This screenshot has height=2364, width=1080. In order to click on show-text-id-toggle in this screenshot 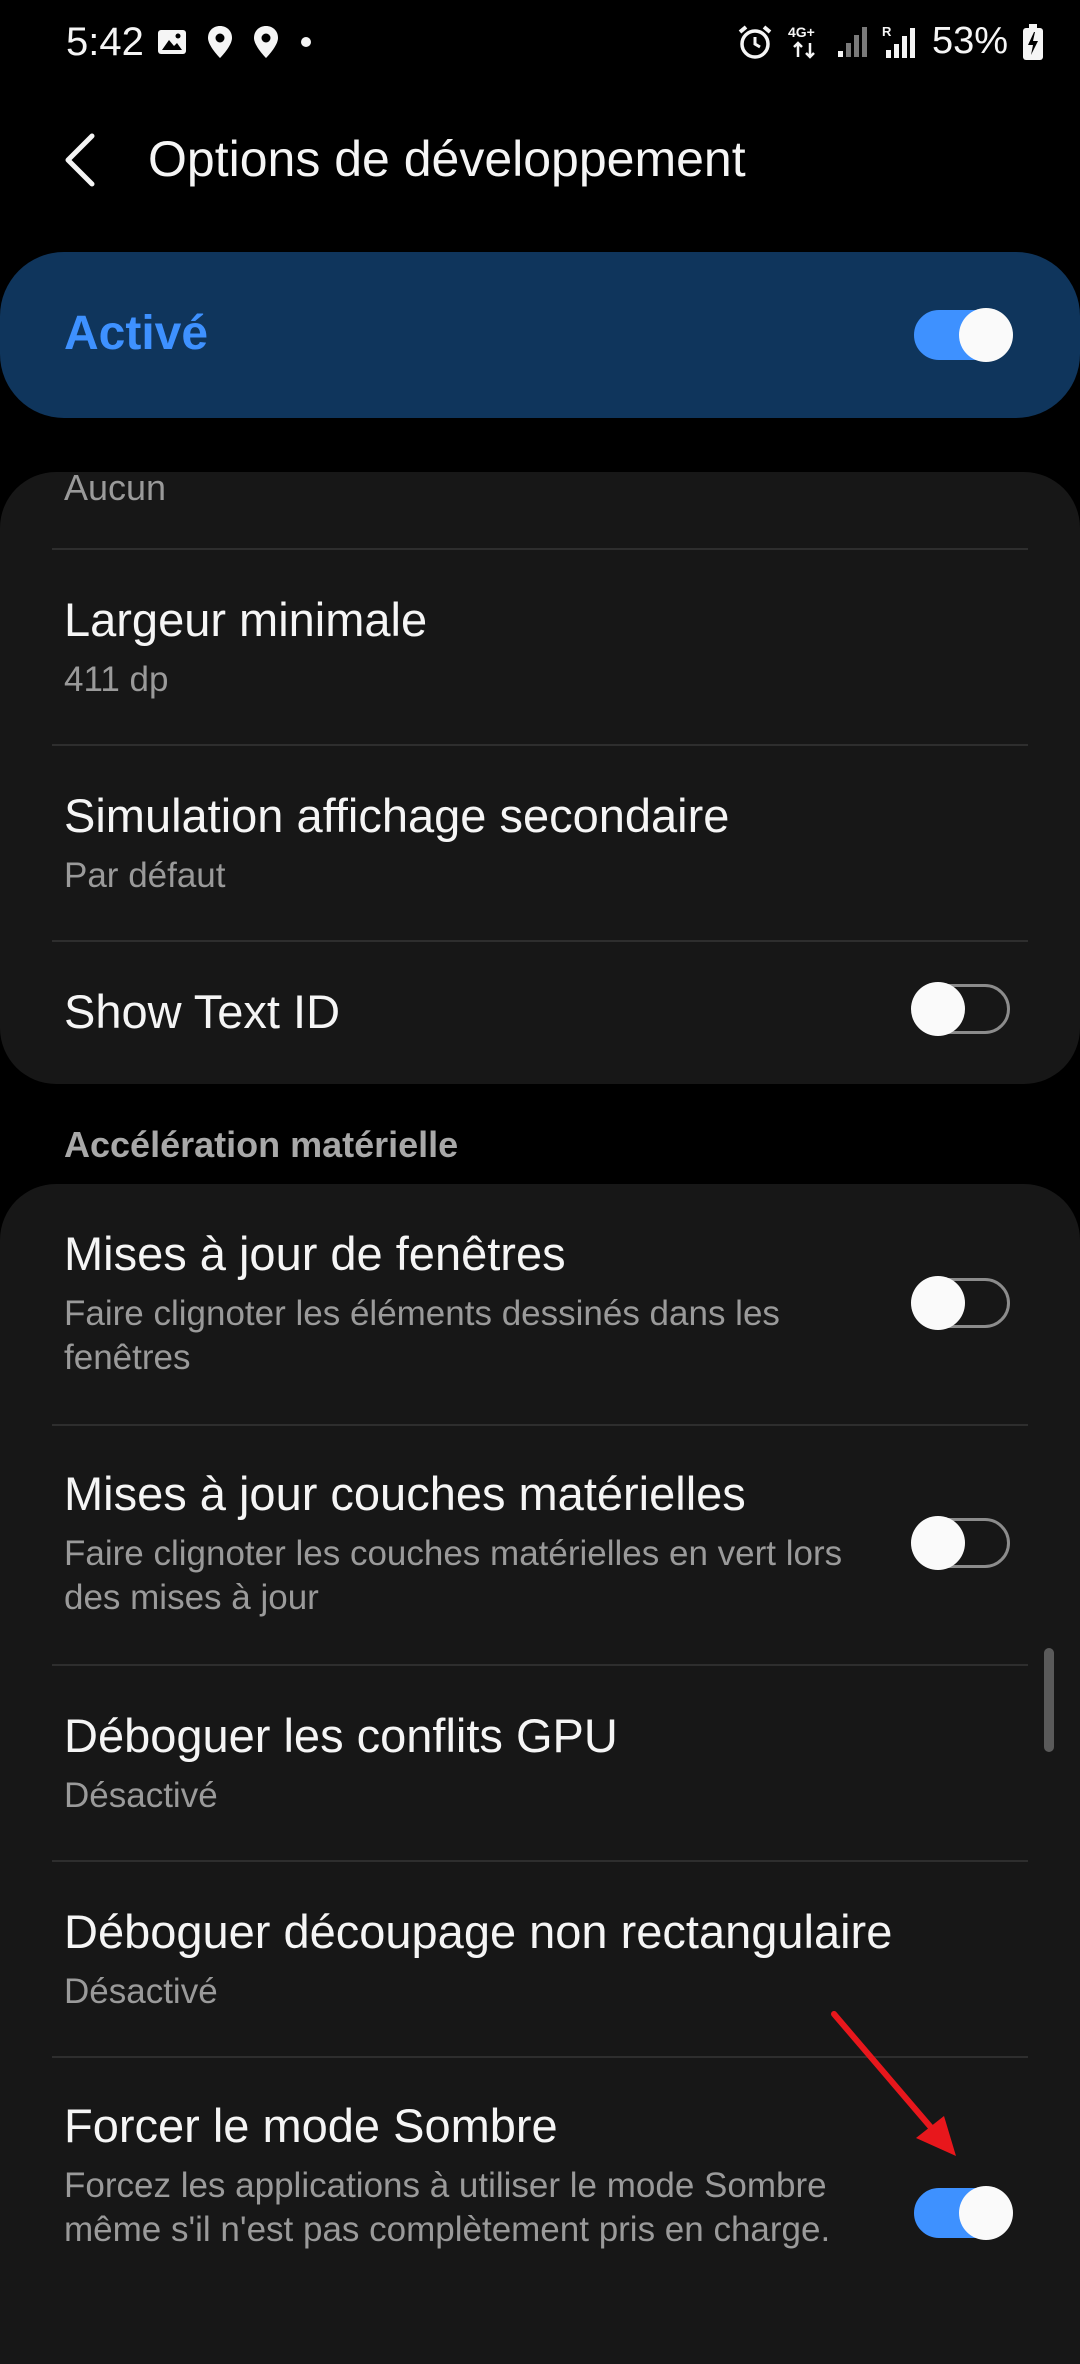, I will do `click(960, 1009)`.